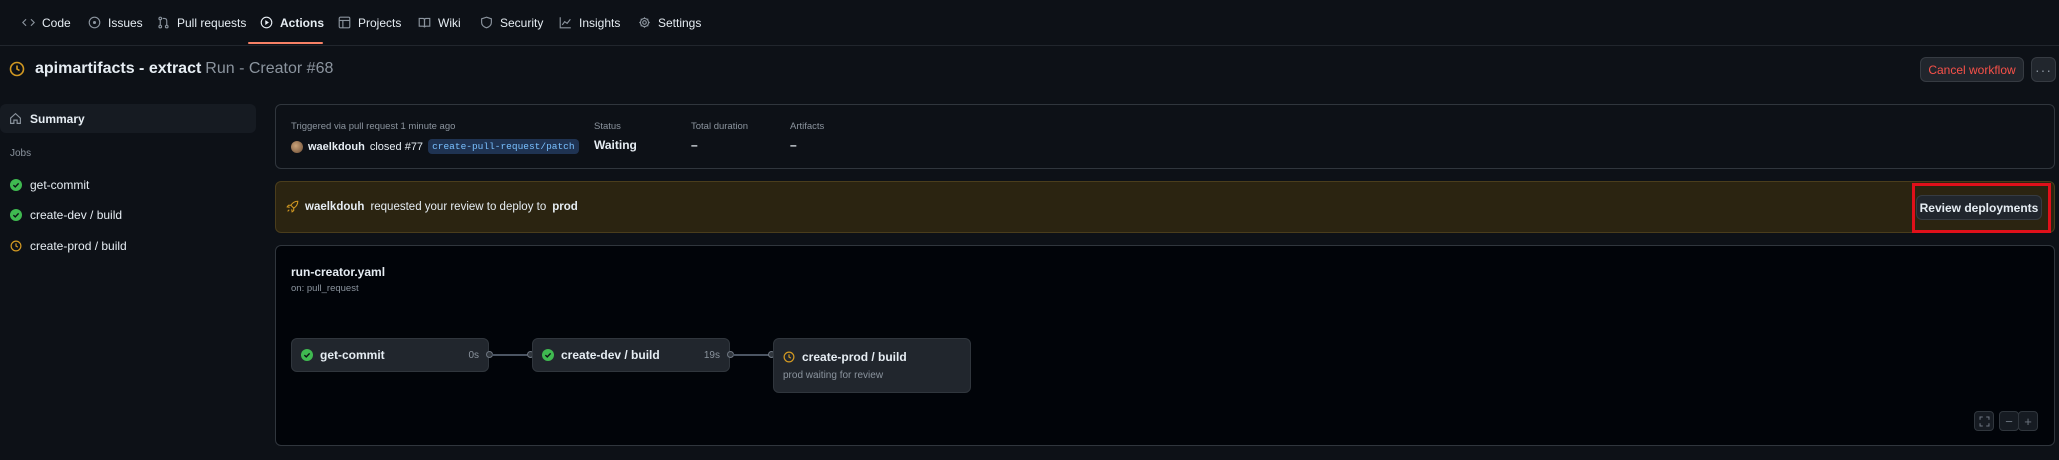 Image resolution: width=2059 pixels, height=460 pixels. What do you see at coordinates (76, 215) in the screenshot?
I see `sidebar-job-label: create-dev / build` at bounding box center [76, 215].